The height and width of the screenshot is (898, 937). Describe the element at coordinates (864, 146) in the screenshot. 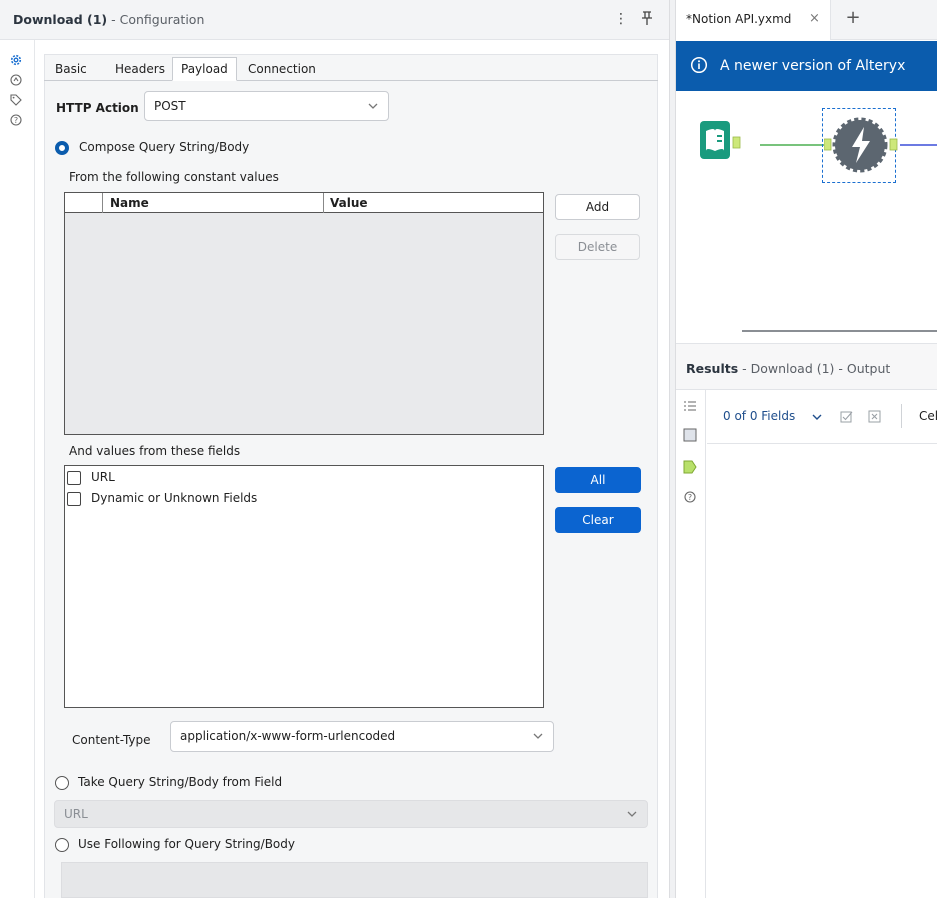

I see `download-tool-icon` at that location.